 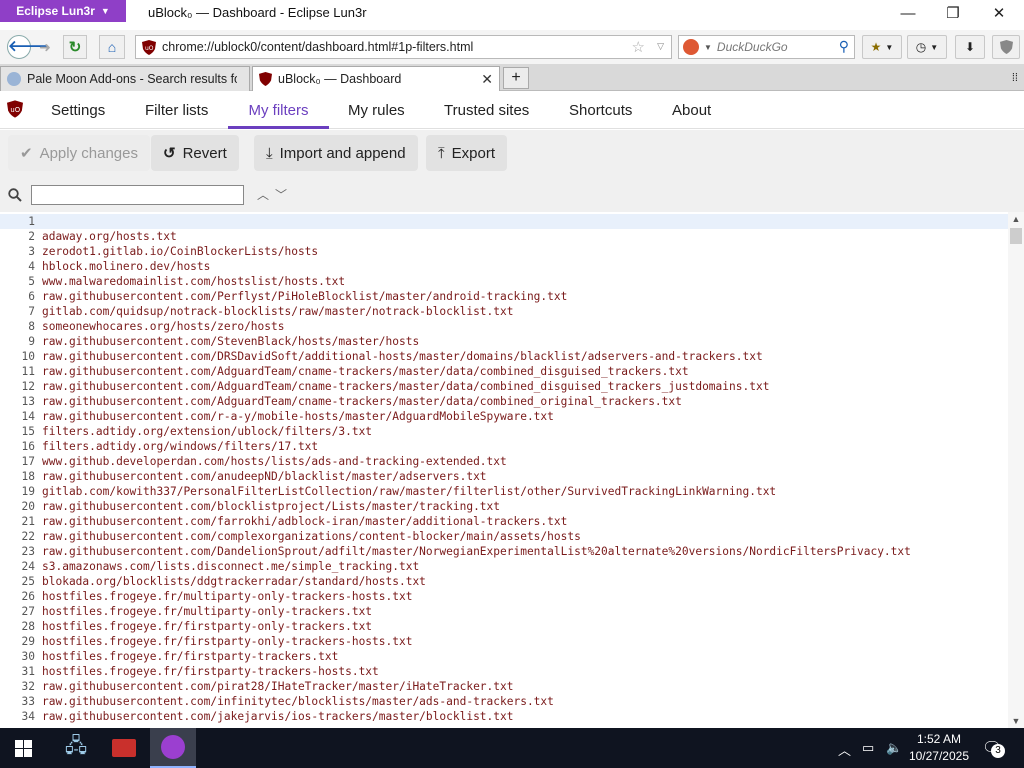 What do you see at coordinates (882, 47) in the screenshot?
I see `bookmarks-menu-button: ★ ▼` at bounding box center [882, 47].